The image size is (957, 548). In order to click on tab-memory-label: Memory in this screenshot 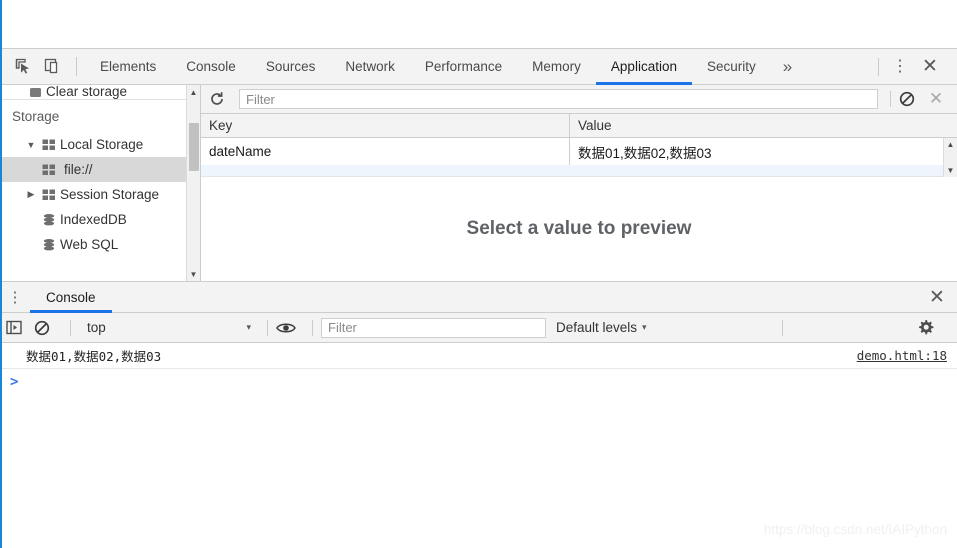, I will do `click(556, 66)`.